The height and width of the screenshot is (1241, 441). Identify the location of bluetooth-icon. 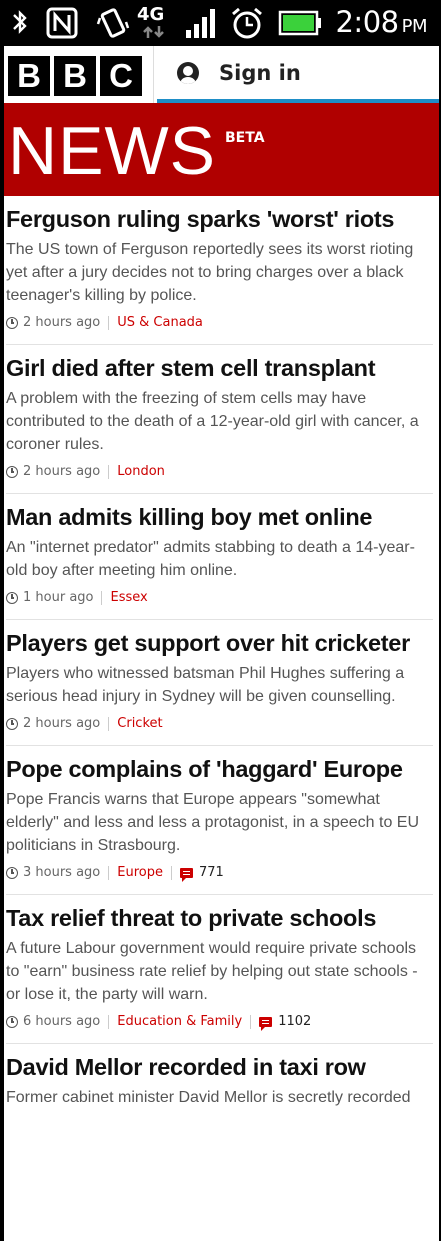
(20, 22).